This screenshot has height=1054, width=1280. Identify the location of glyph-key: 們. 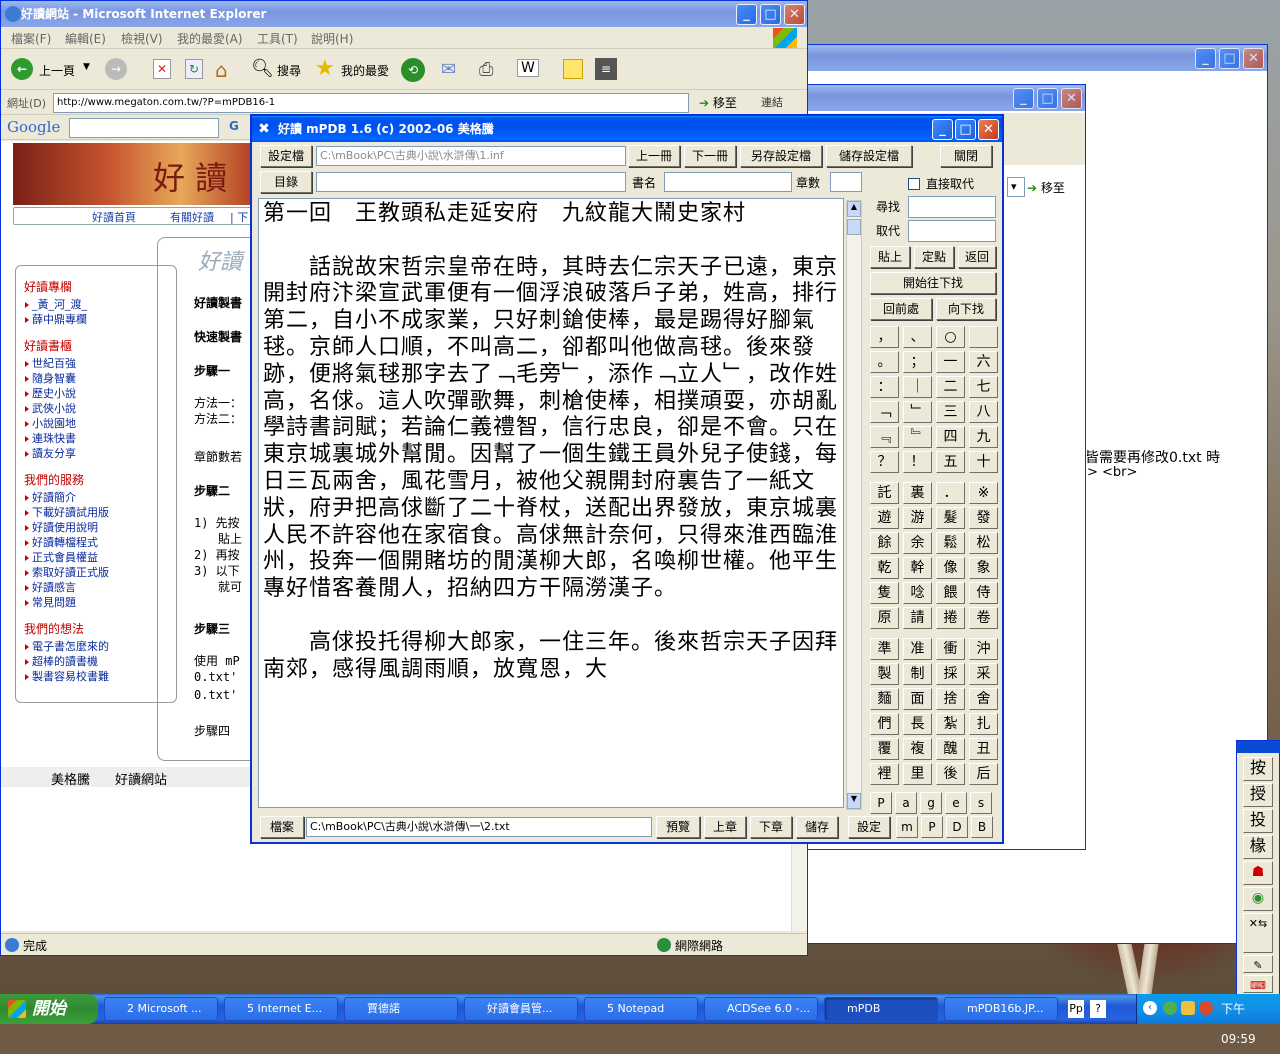
(884, 724).